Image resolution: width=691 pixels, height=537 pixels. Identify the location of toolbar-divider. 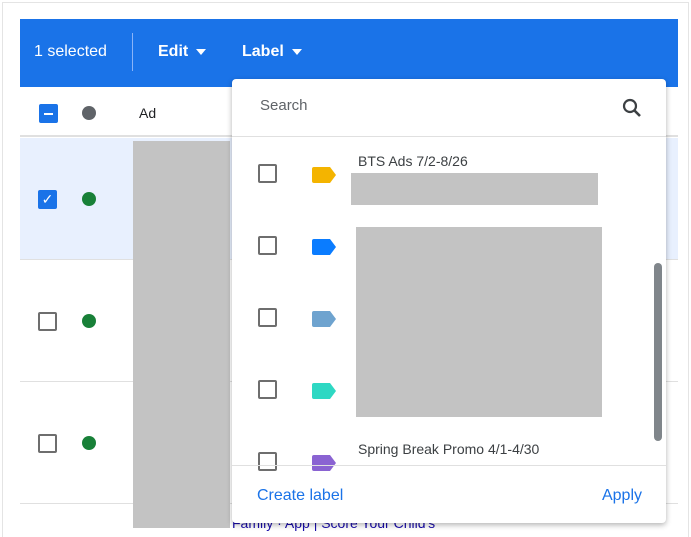
(132, 52).